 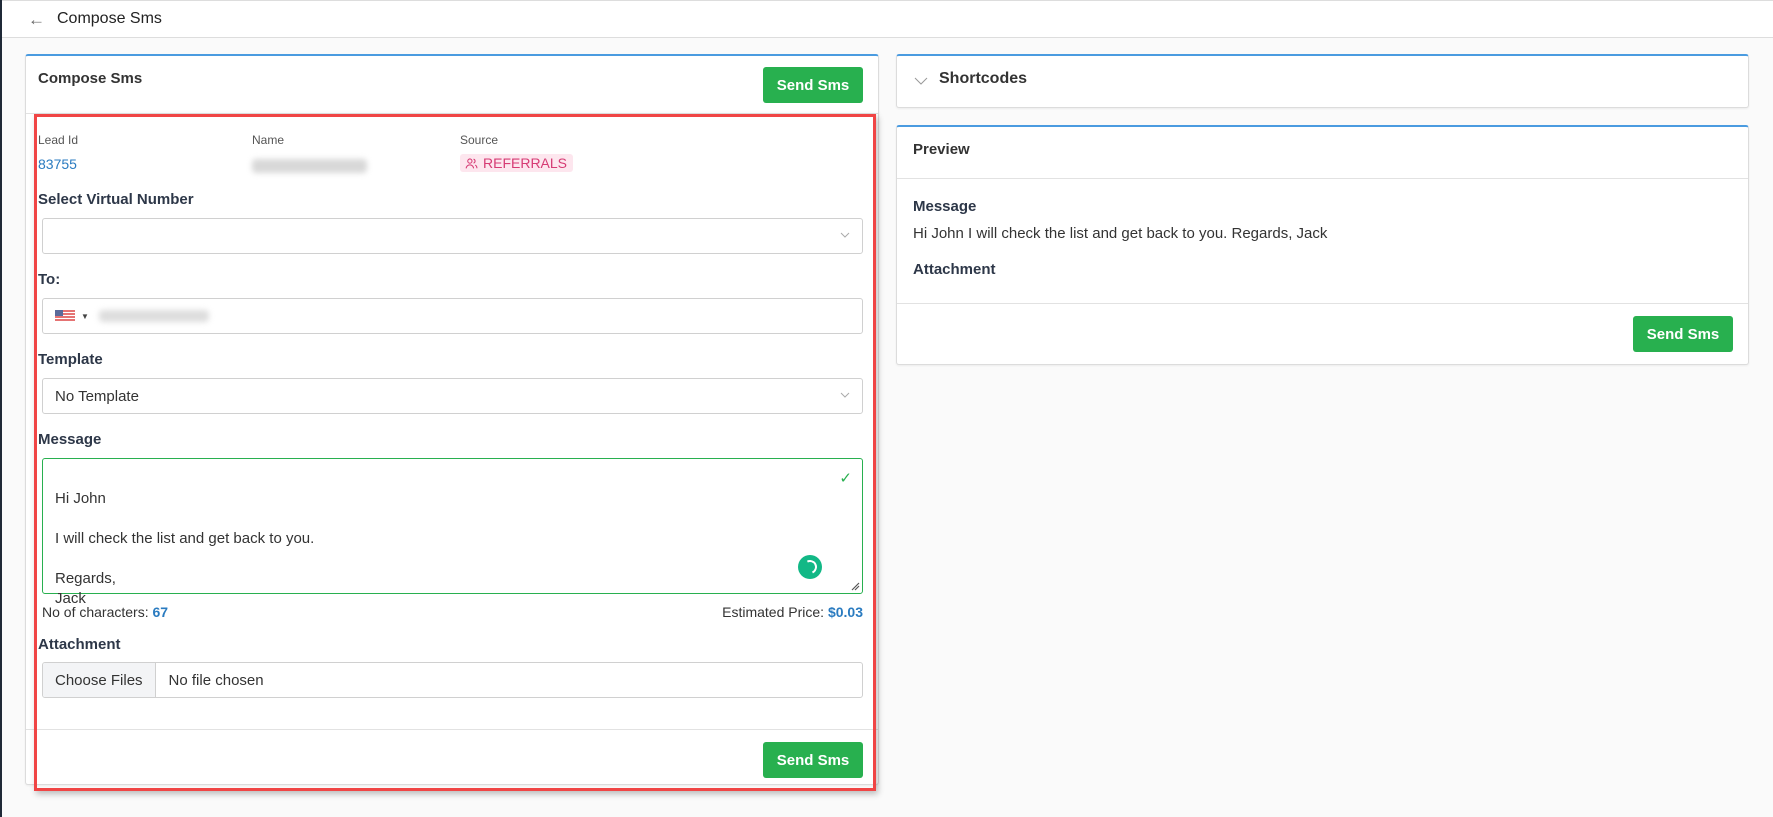 What do you see at coordinates (1322, 81) in the screenshot?
I see `shortcodes-card: Shortcodes` at bounding box center [1322, 81].